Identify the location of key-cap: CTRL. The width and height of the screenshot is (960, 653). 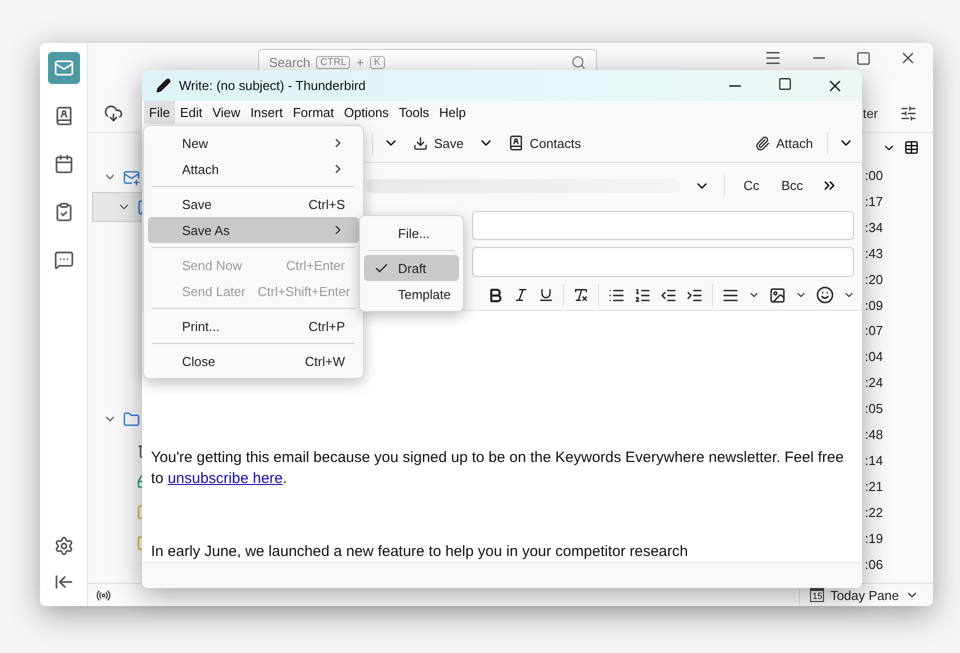
(333, 62).